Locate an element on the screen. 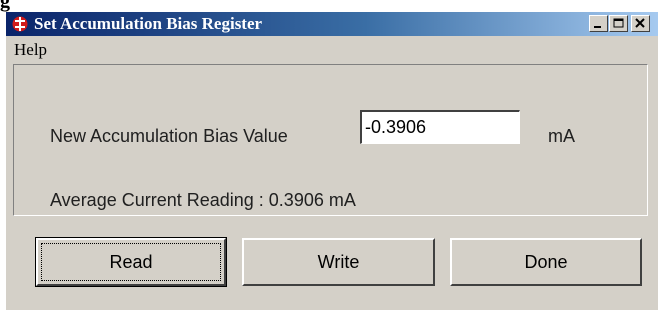  read-button: Read is located at coordinates (131, 262).